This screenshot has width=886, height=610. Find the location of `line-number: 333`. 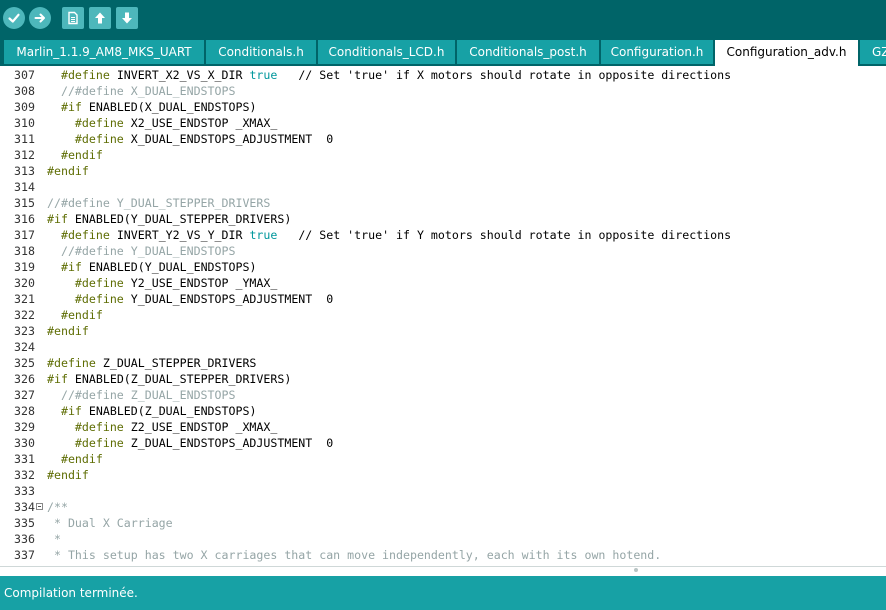

line-number: 333 is located at coordinates (24, 491).